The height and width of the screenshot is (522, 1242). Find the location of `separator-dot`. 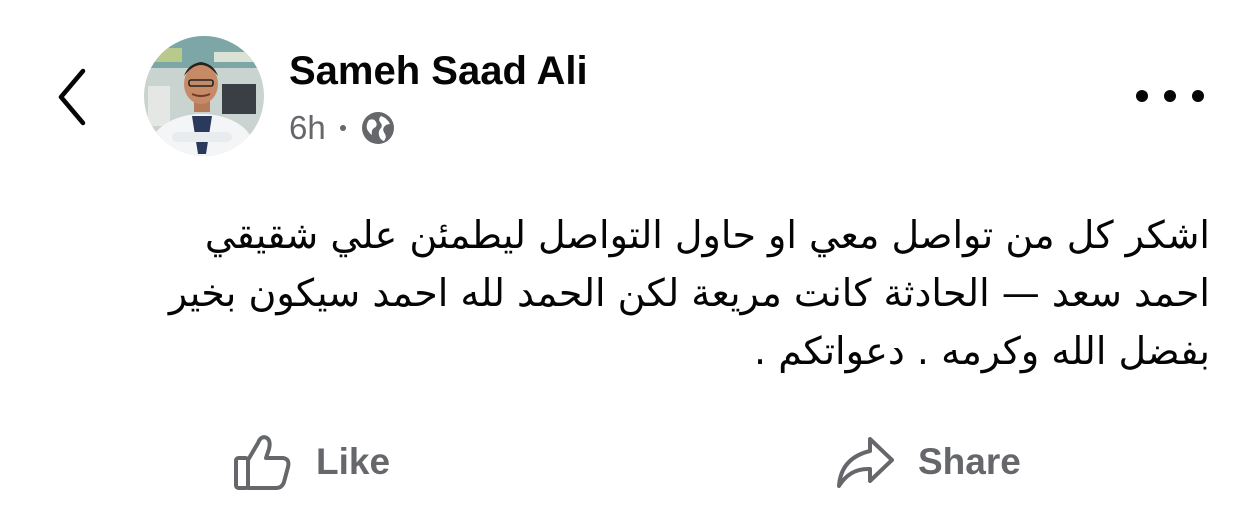

separator-dot is located at coordinates (342, 128).